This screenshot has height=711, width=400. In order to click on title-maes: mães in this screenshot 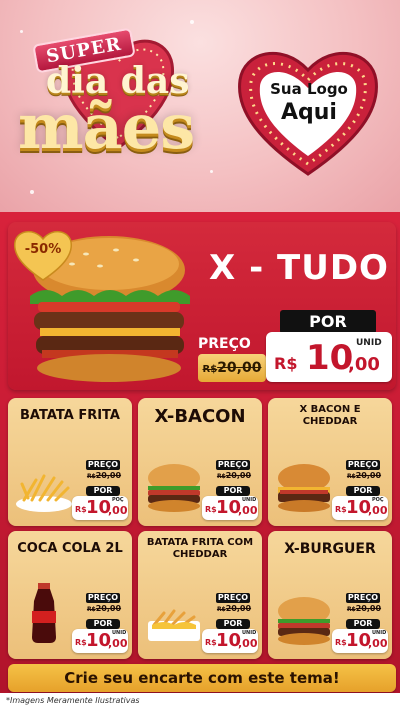, I will do `click(106, 126)`.